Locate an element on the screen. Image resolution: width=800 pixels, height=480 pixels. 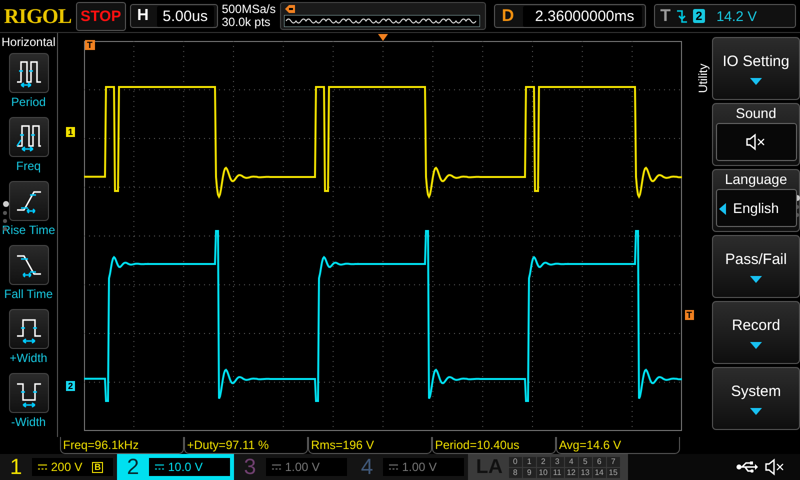
digital-channel-indicator: 12 is located at coordinates (571, 473).